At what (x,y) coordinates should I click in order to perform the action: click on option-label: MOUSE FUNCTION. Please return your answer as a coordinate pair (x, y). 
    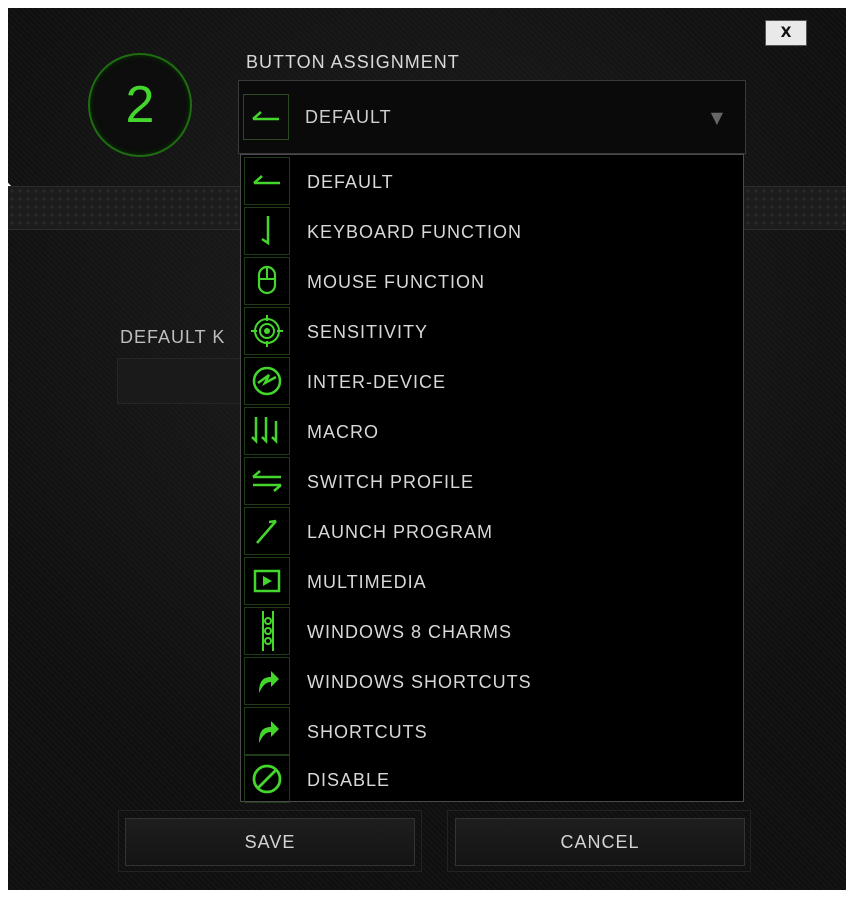
    Looking at the image, I should click on (396, 281).